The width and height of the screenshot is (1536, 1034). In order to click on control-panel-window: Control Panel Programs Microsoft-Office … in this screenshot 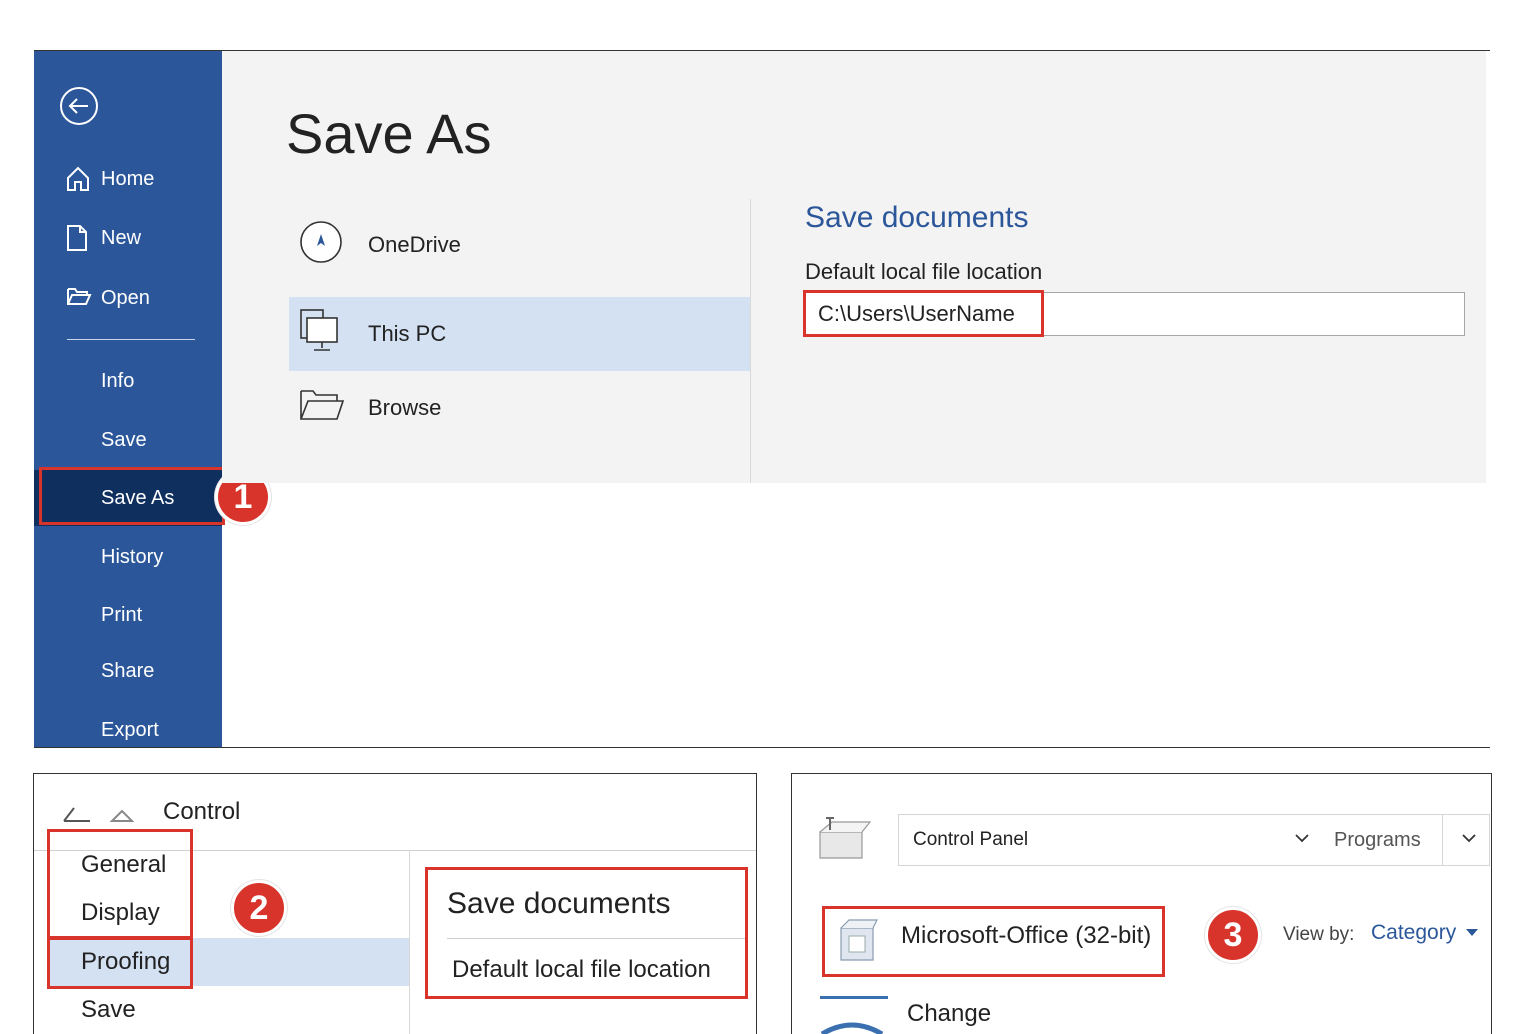, I will do `click(1141, 903)`.